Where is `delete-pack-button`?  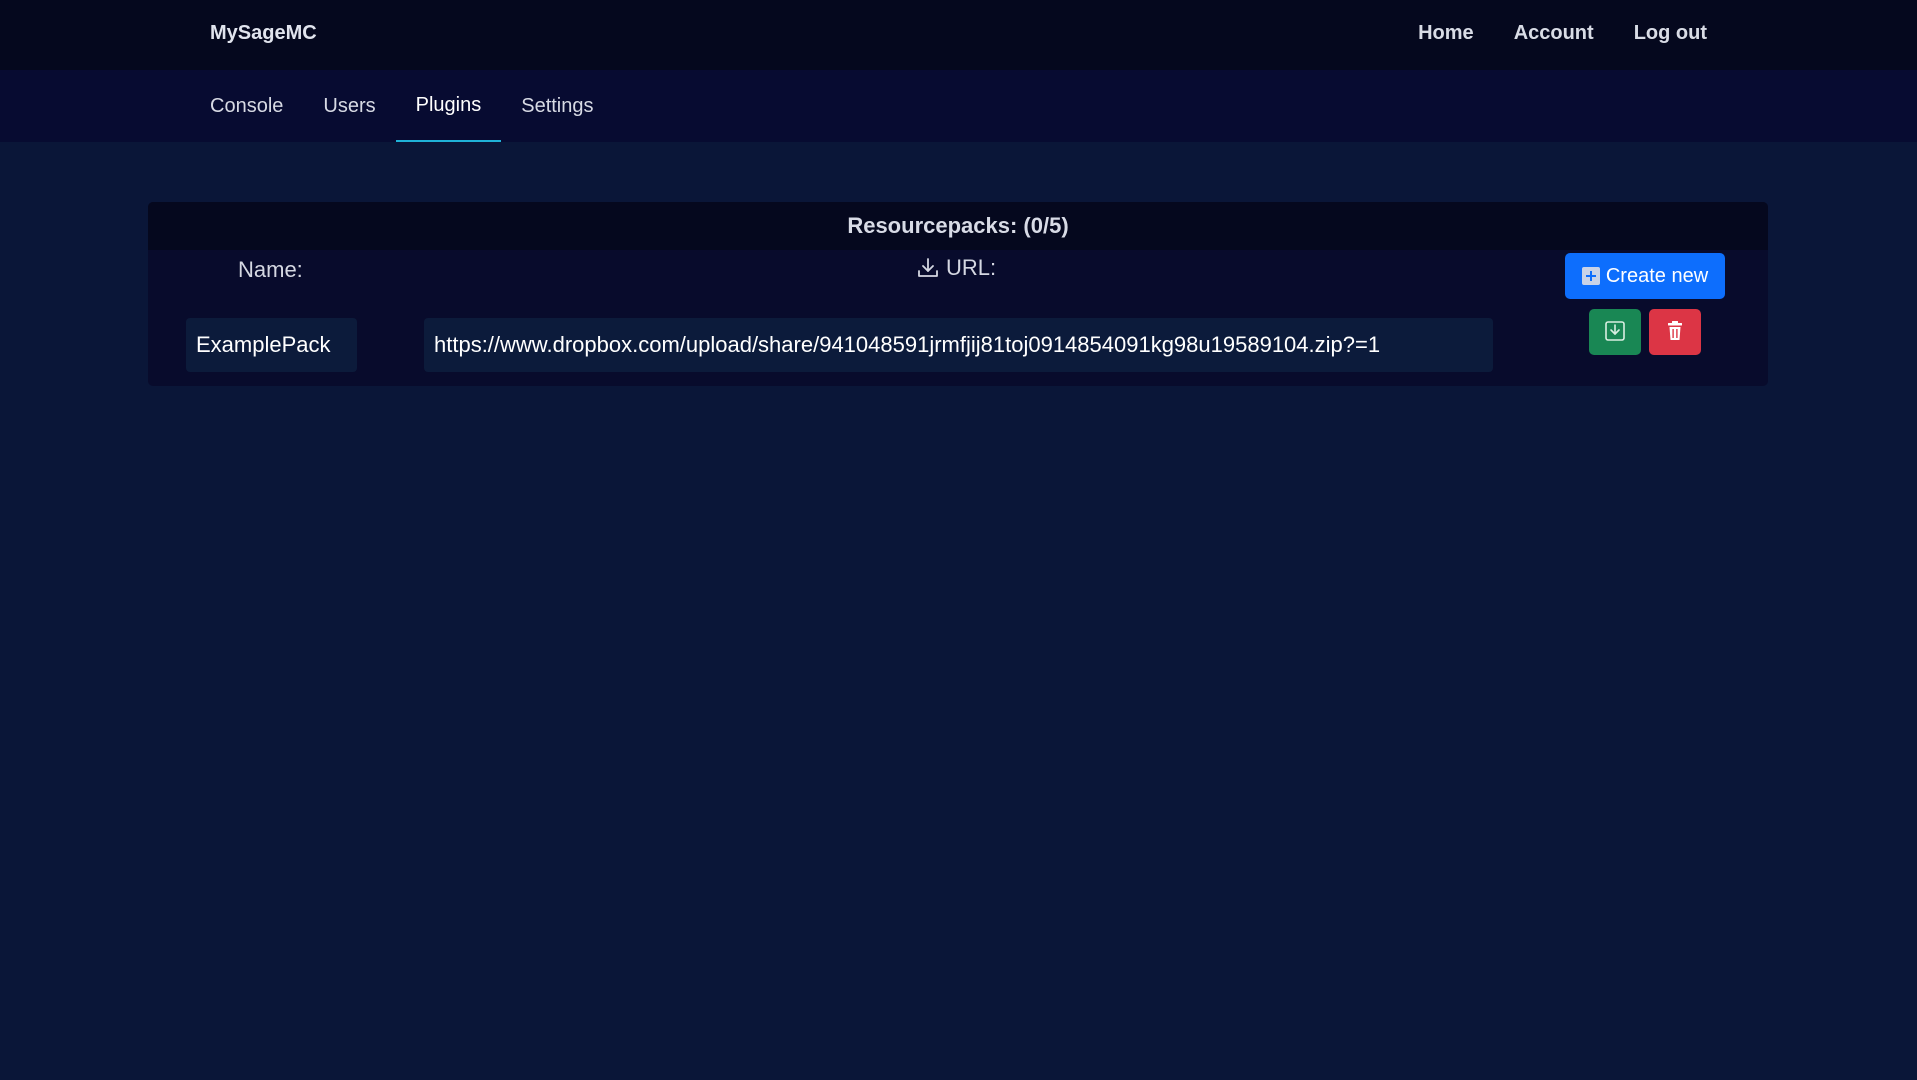
delete-pack-button is located at coordinates (1675, 332).